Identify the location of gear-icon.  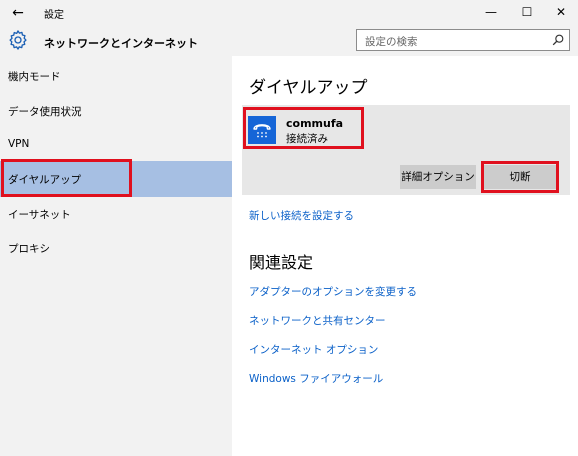
(18, 40).